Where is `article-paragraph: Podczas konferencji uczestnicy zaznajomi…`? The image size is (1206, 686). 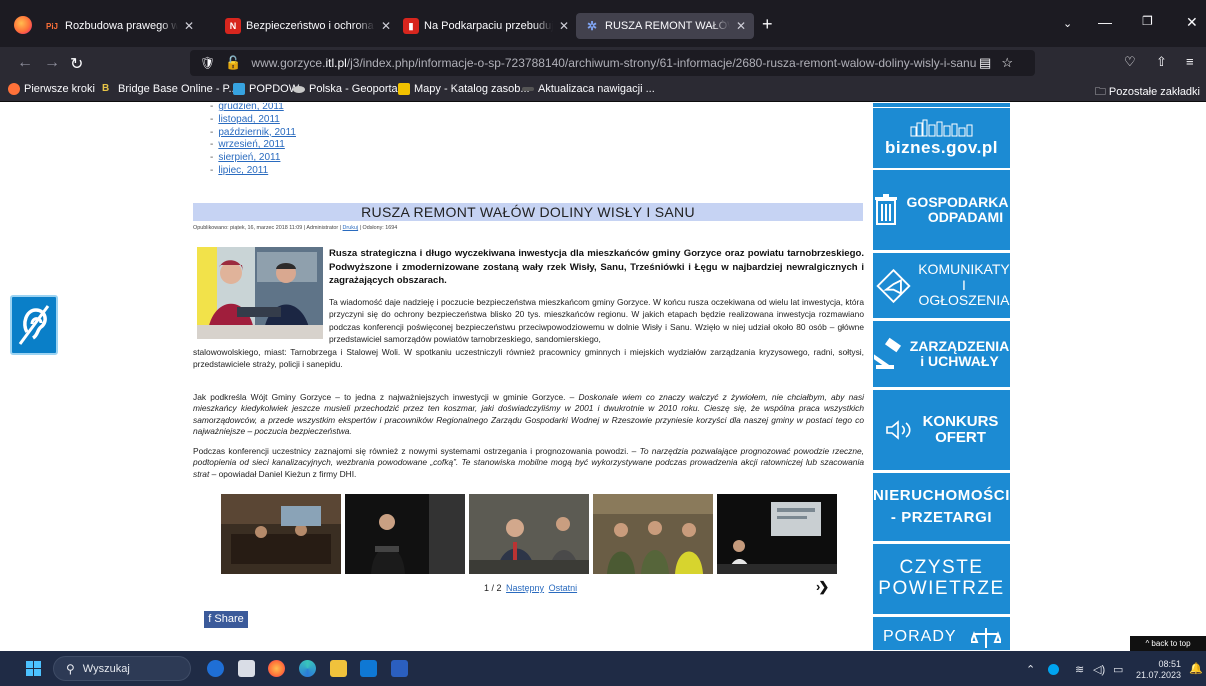 article-paragraph: Podczas konferencji uczestnicy zaznajomi… is located at coordinates (528, 462).